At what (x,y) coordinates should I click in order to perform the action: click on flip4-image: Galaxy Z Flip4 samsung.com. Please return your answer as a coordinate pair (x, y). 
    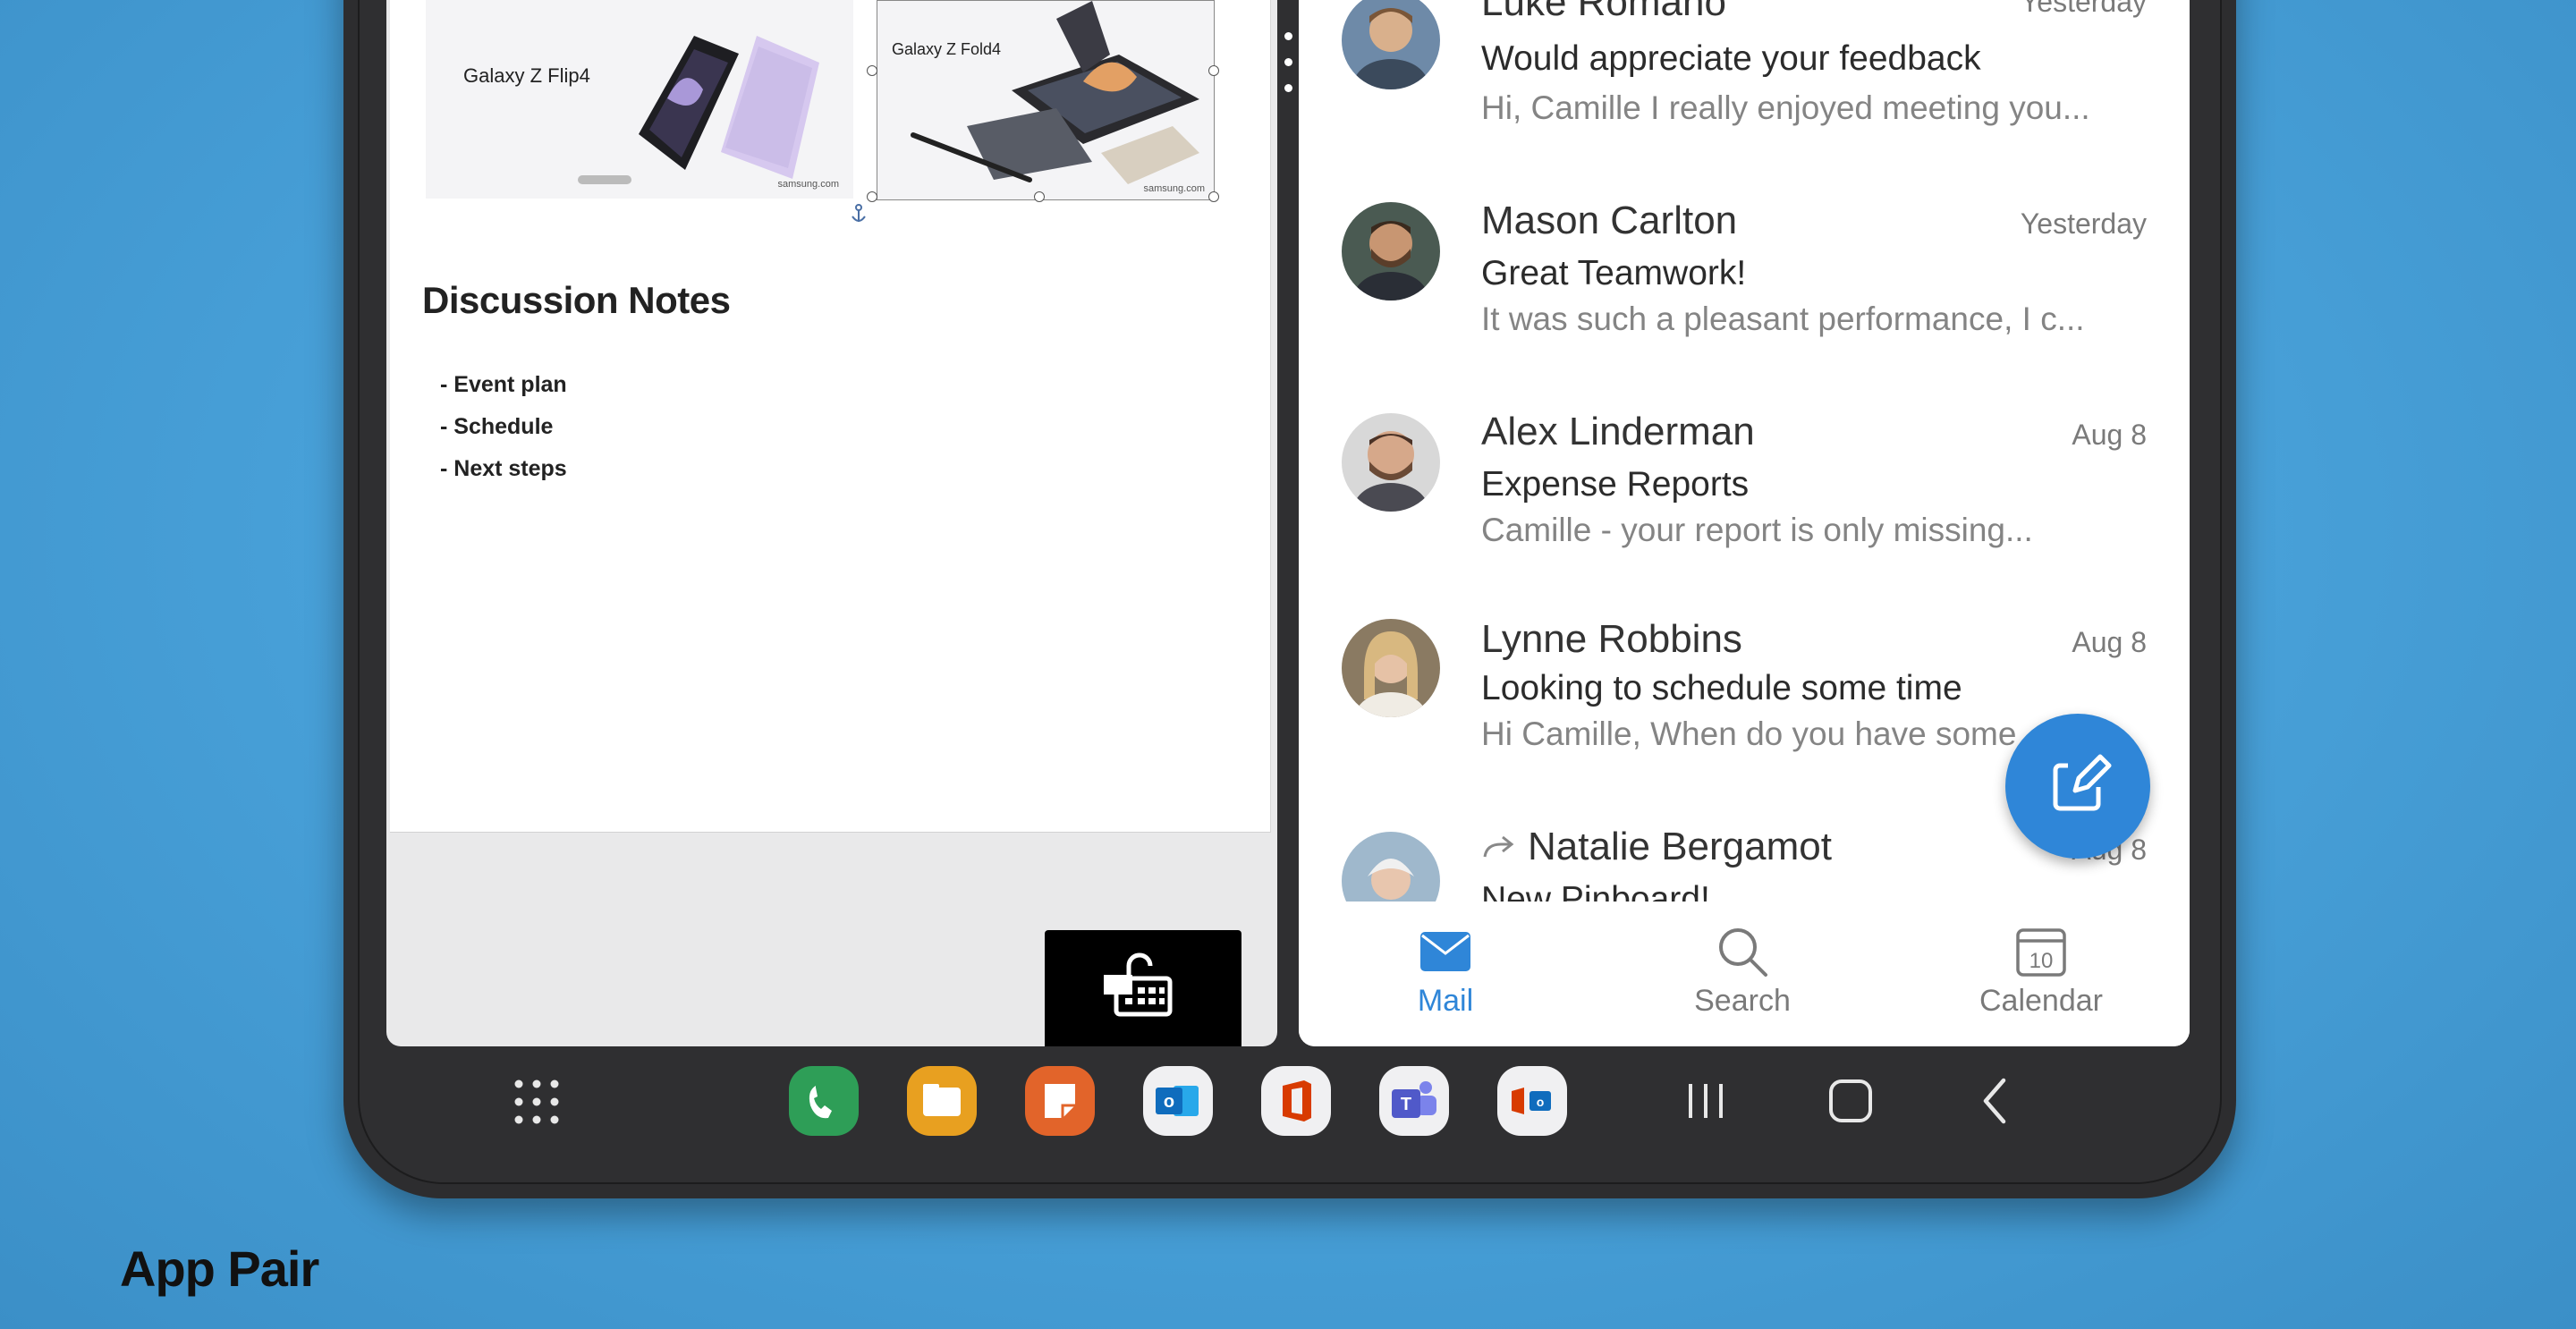
    Looking at the image, I should click on (639, 99).